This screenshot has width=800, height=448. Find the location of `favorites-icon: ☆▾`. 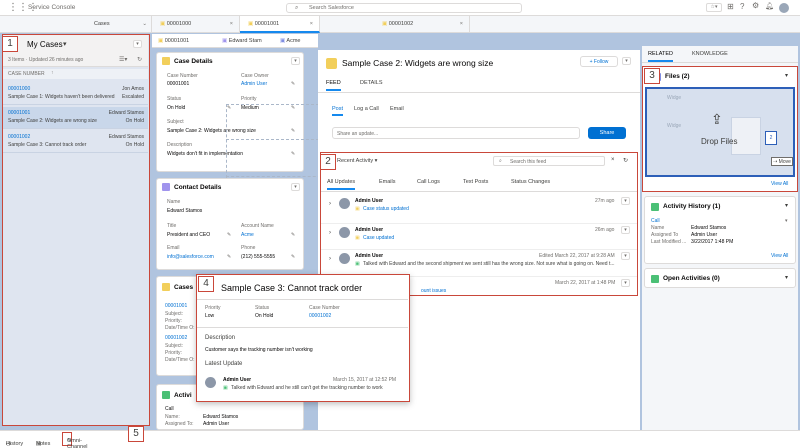

favorites-icon: ☆▾ is located at coordinates (714, 7).